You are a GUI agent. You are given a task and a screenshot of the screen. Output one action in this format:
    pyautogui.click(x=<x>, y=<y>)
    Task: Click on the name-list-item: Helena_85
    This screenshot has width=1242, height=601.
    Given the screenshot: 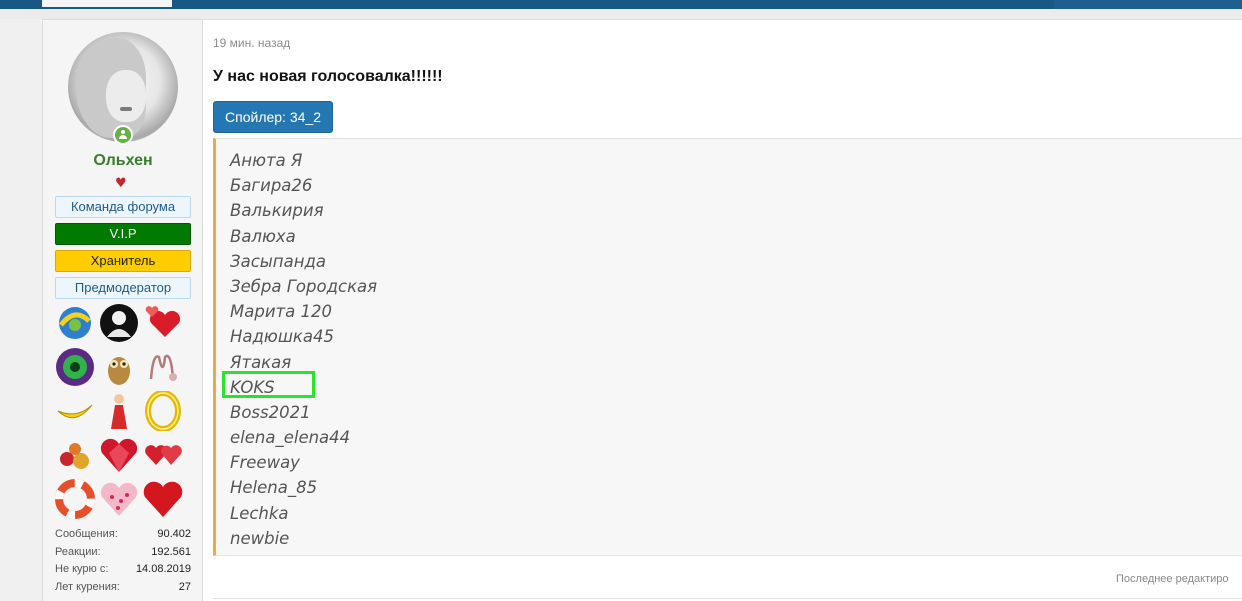 What is the action you would take?
    pyautogui.click(x=274, y=488)
    